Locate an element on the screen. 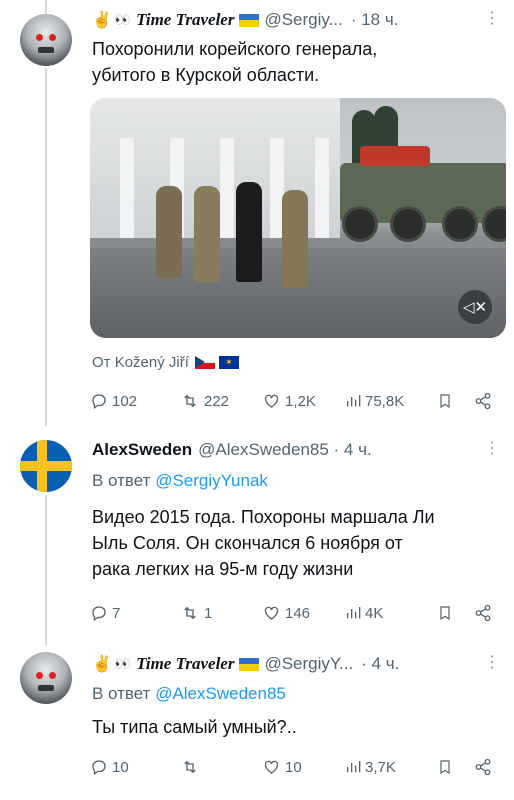 The width and height of the screenshot is (514, 800). reply-to-link: @SergiyYunak is located at coordinates (211, 480).